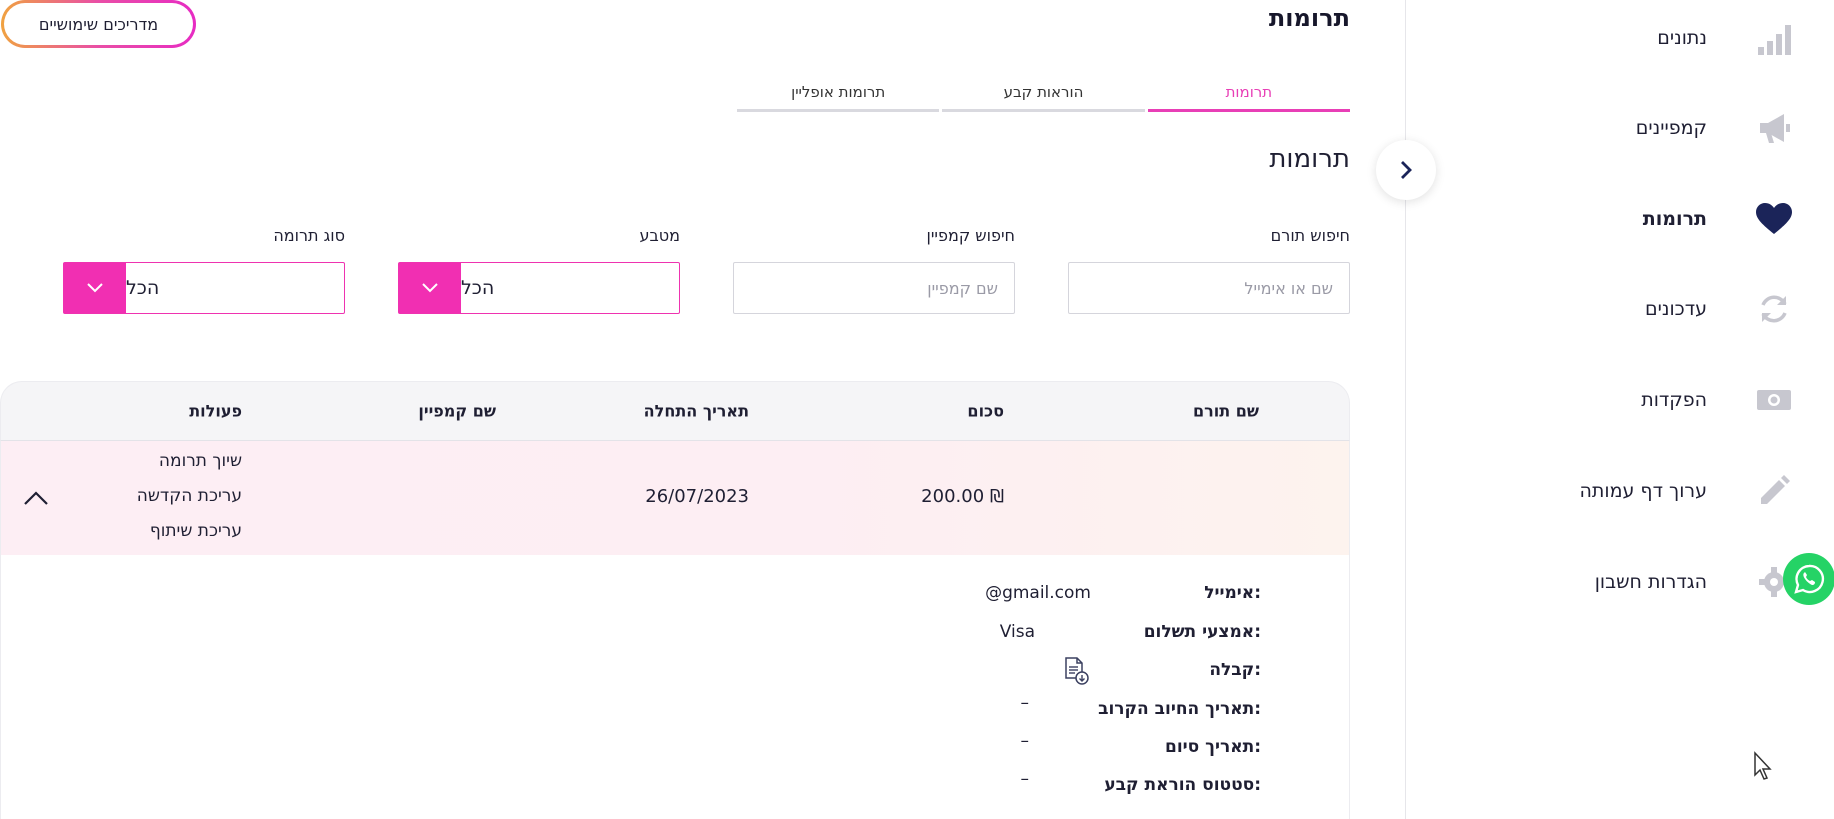 The image size is (1834, 819). I want to click on donation-type-select: הכל, so click(204, 288).